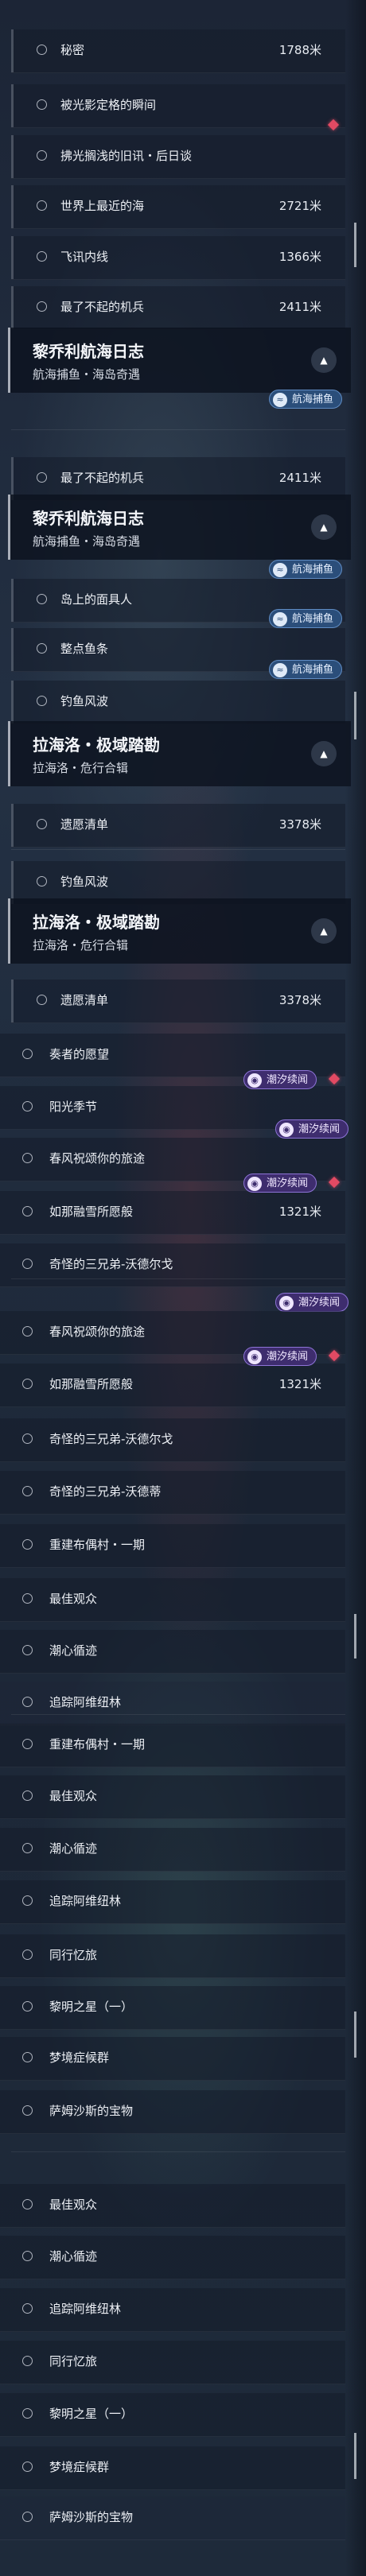  What do you see at coordinates (102, 307) in the screenshot?
I see `quest-label: 最了不起的机兵` at bounding box center [102, 307].